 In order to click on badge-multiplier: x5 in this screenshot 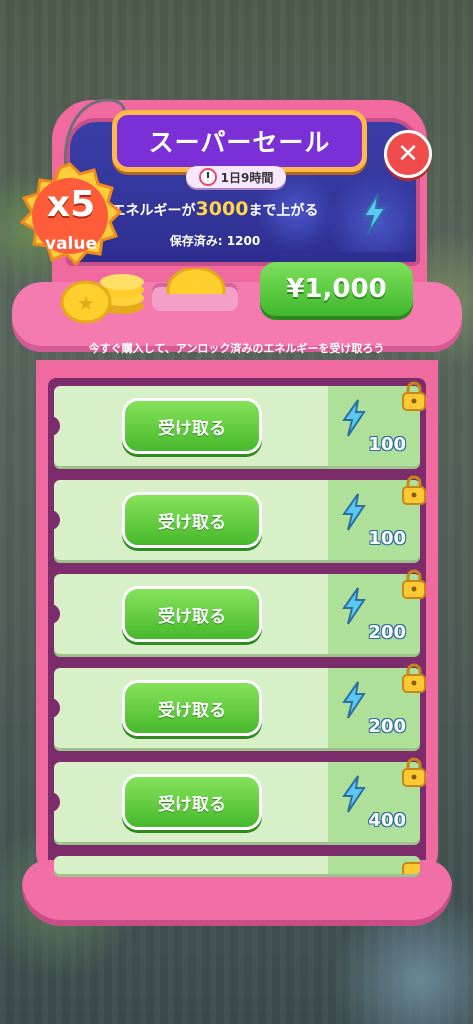, I will do `click(71, 204)`.